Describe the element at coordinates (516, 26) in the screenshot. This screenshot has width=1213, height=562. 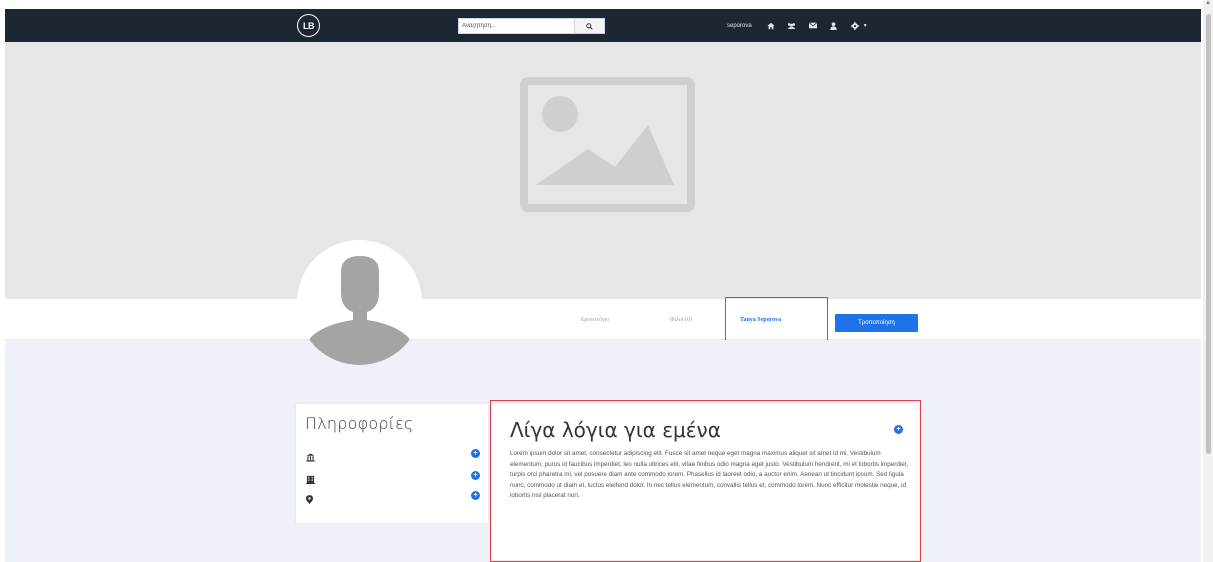
I see `search-input` at that location.